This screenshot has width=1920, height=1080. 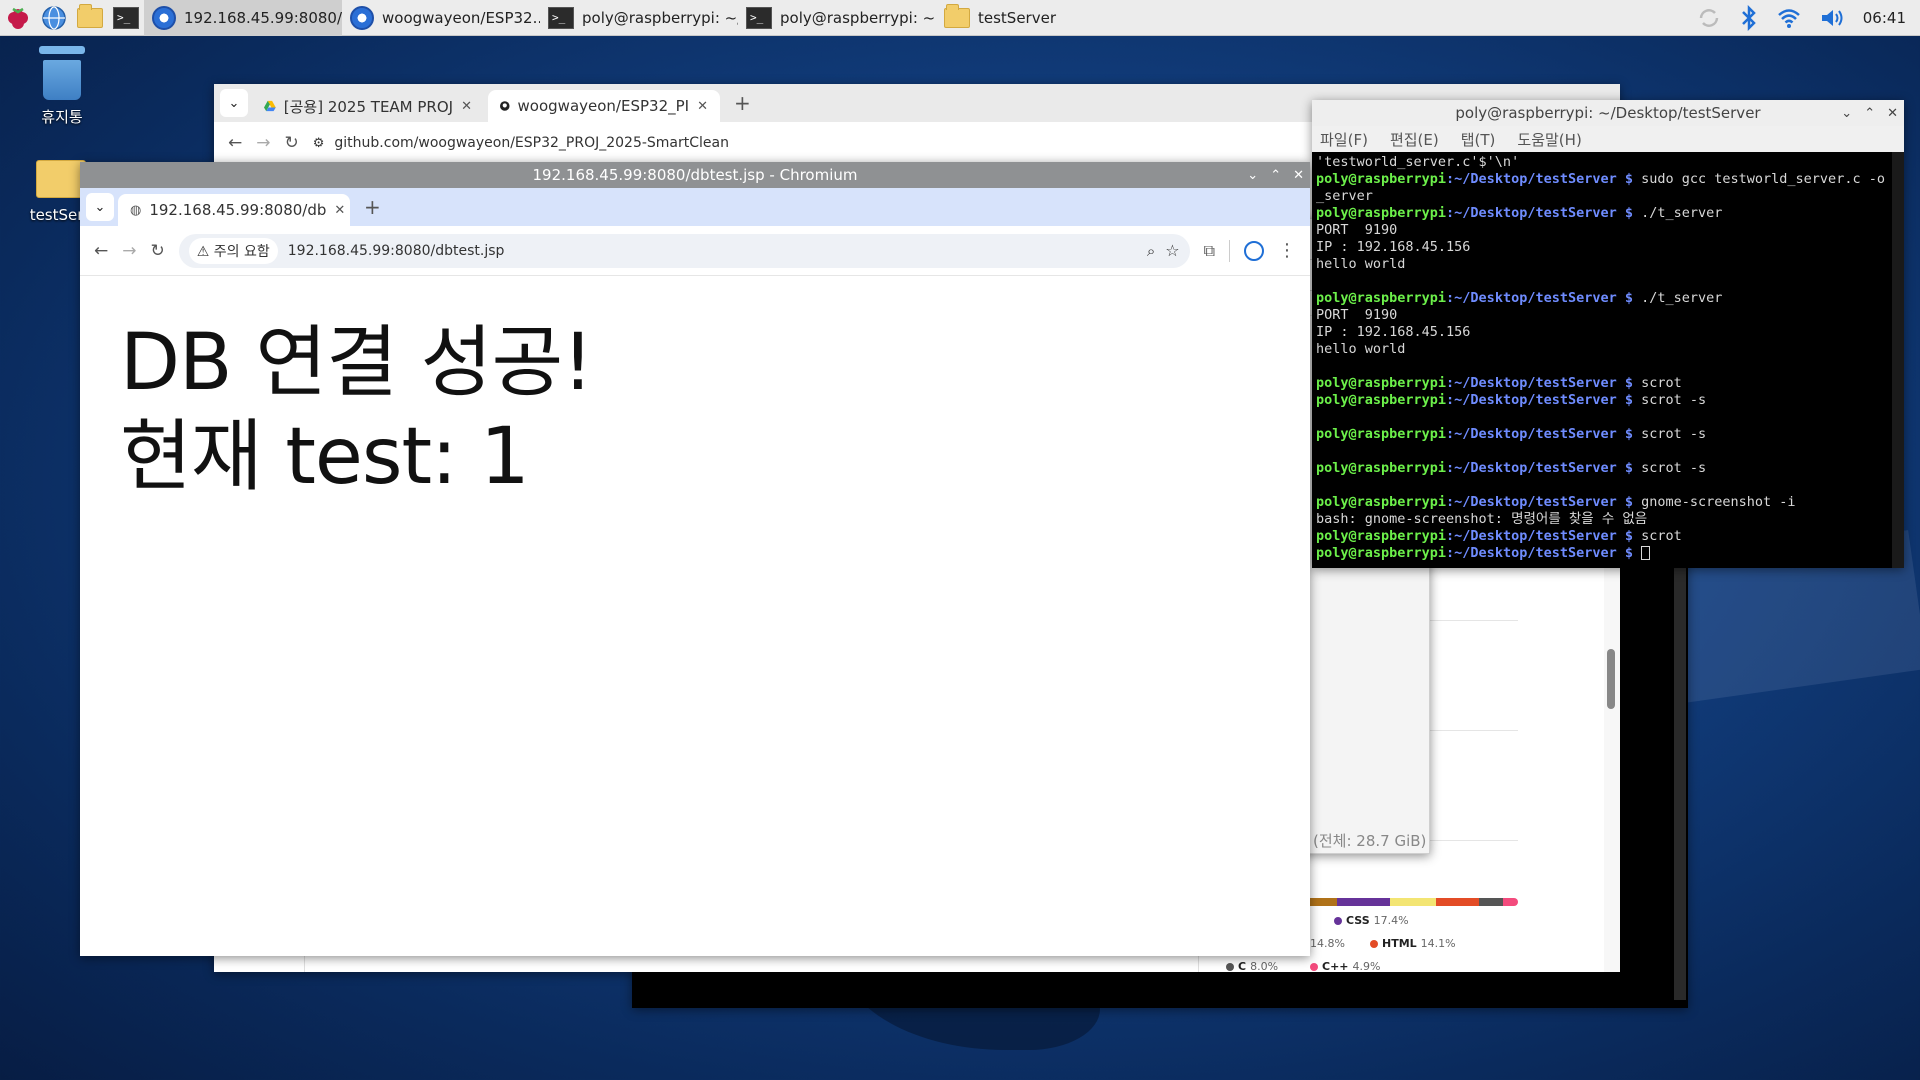 What do you see at coordinates (1358, 920) in the screenshot?
I see `language-name: CSS` at bounding box center [1358, 920].